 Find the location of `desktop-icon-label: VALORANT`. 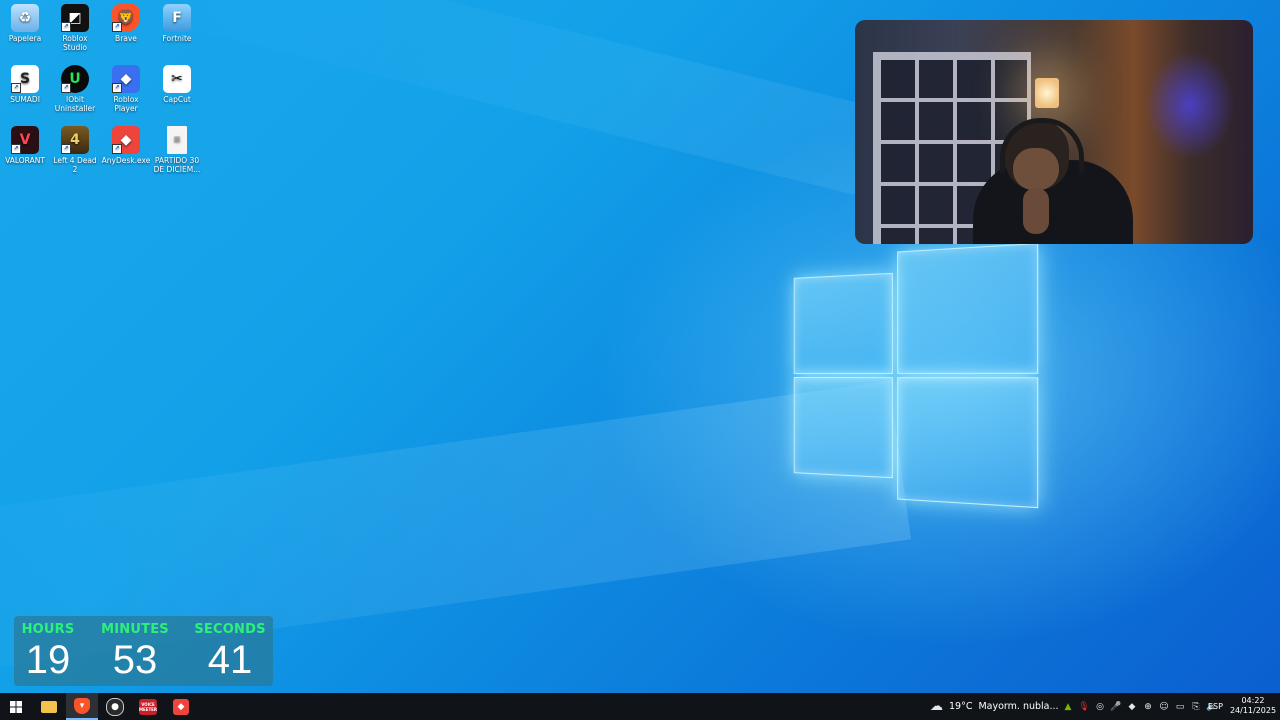

desktop-icon-label: VALORANT is located at coordinates (25, 160).